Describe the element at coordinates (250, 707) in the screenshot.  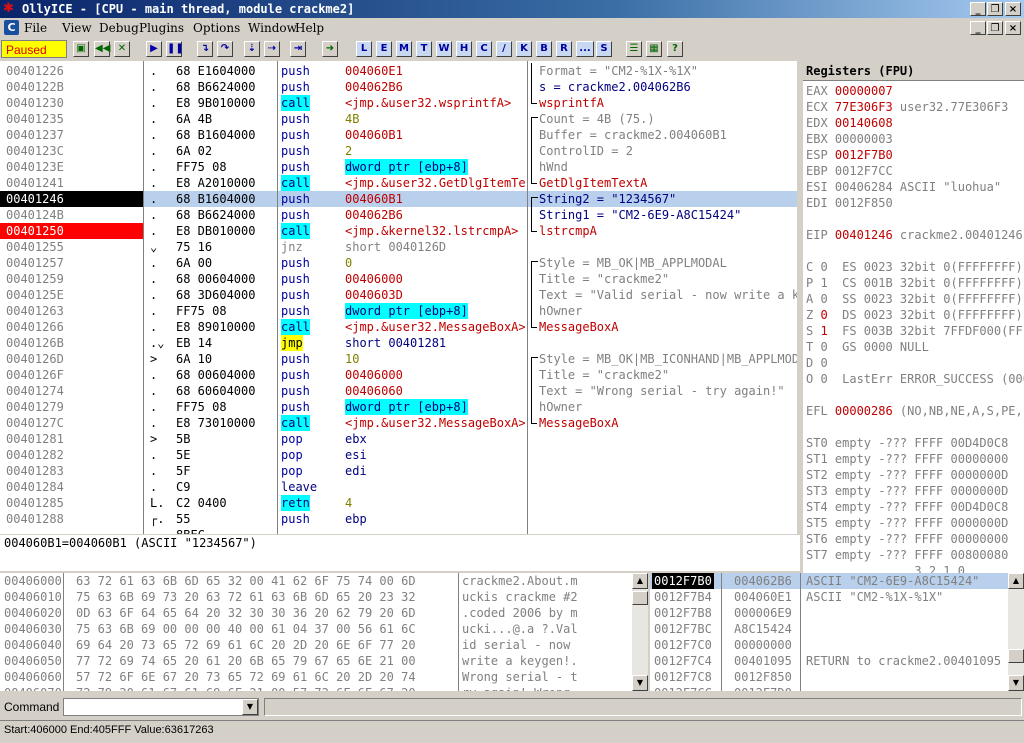
I see `command-dropdown-icon: ▼` at that location.